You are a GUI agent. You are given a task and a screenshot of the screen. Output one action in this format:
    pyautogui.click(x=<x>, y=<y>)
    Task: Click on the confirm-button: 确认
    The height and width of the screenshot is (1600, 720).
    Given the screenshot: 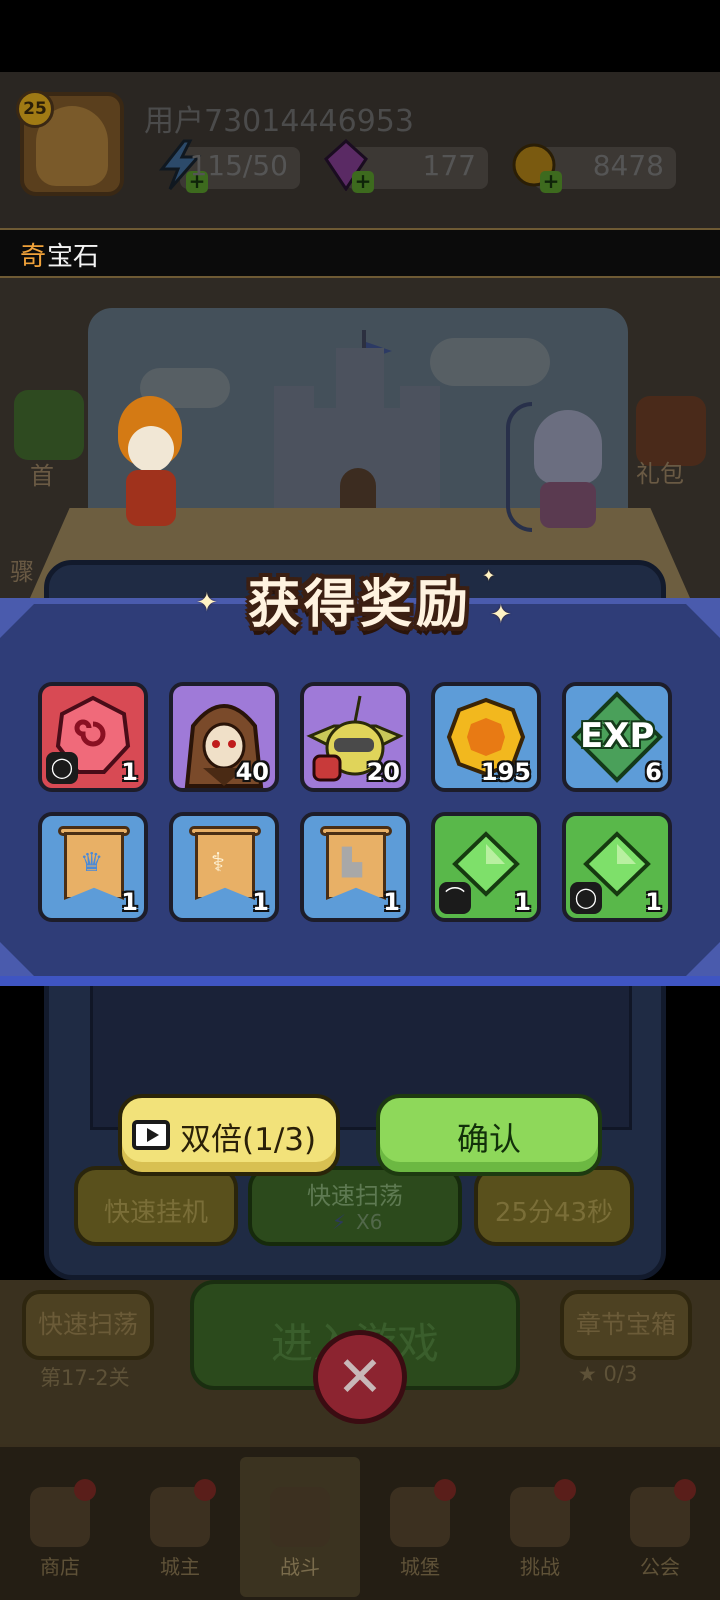 What is the action you would take?
    pyautogui.click(x=489, y=1135)
    